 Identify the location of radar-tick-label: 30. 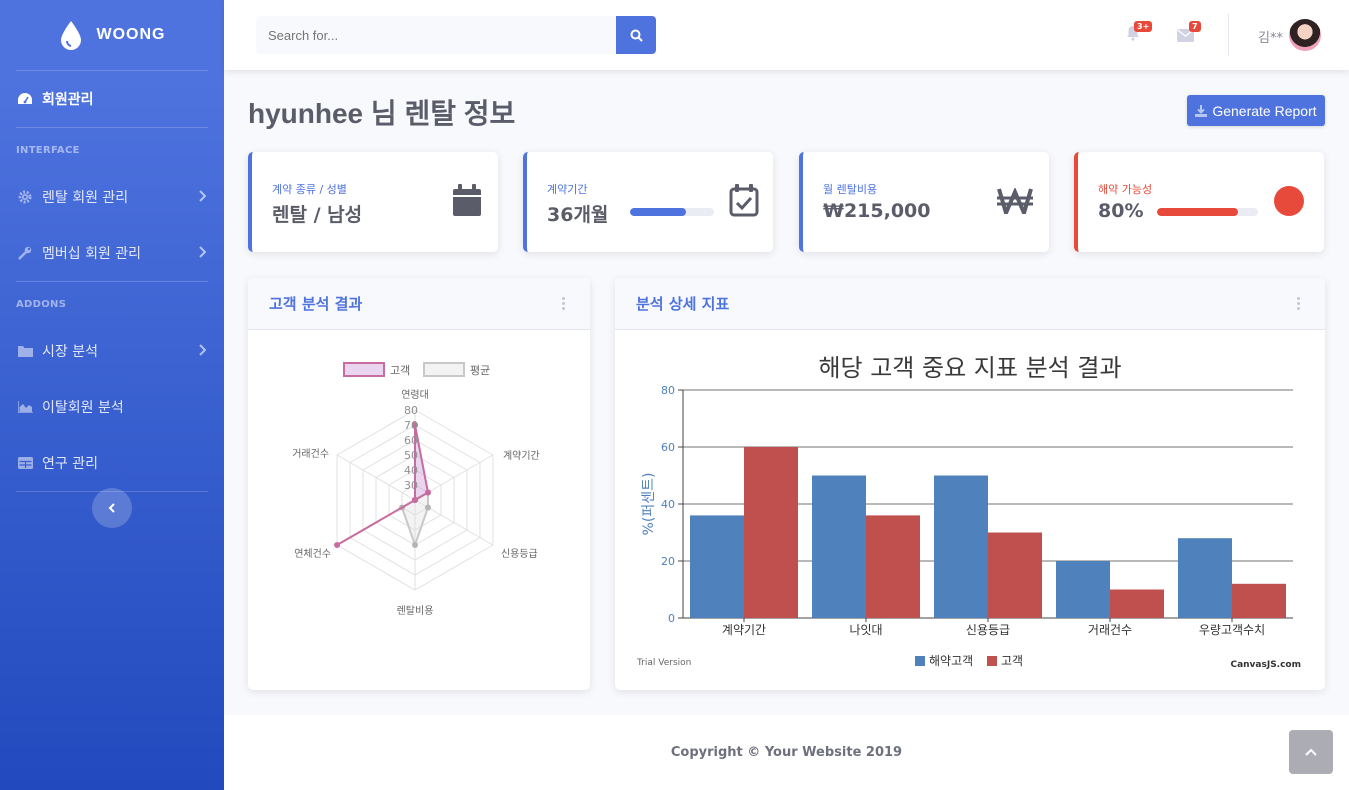
(411, 485).